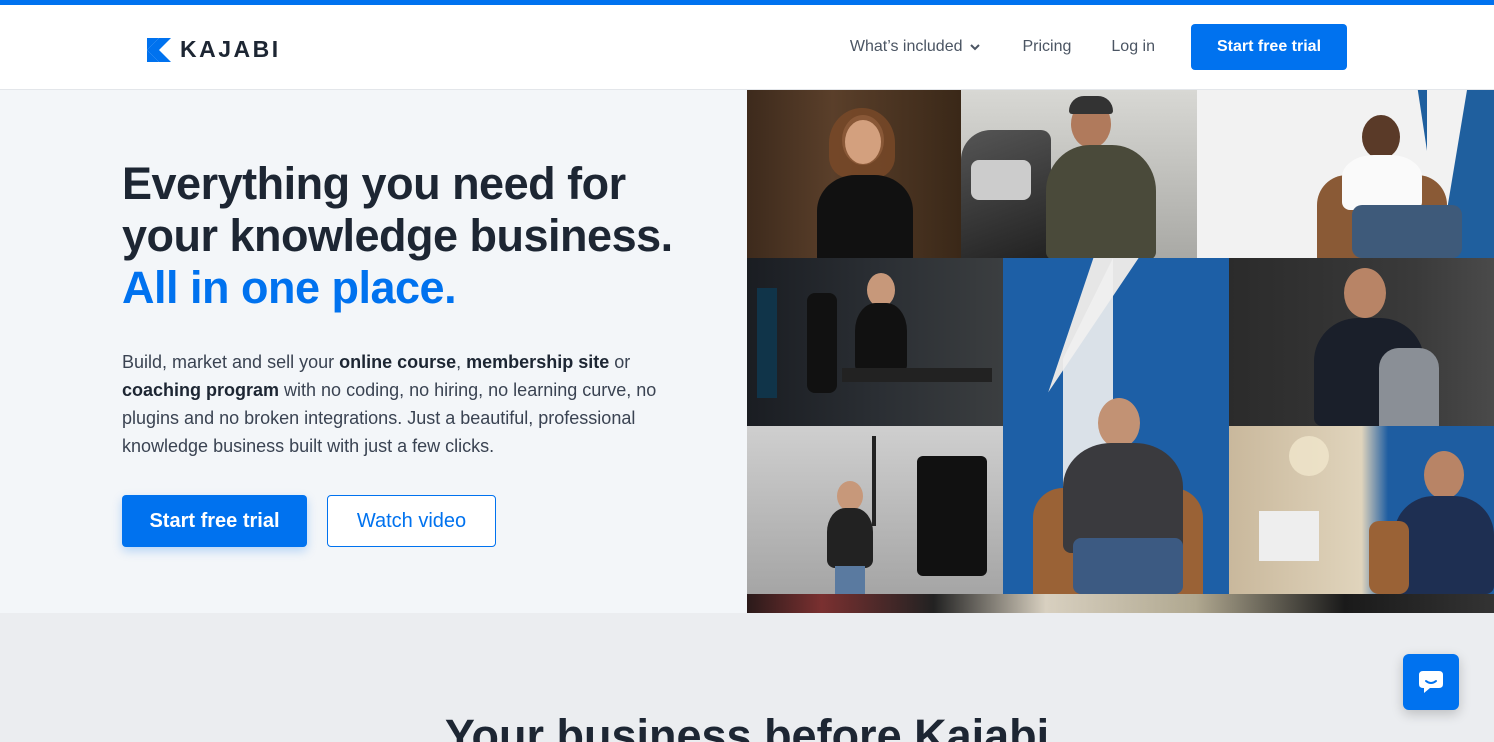 The width and height of the screenshot is (1494, 742). I want to click on nav-whats-included: What’s included, so click(915, 47).